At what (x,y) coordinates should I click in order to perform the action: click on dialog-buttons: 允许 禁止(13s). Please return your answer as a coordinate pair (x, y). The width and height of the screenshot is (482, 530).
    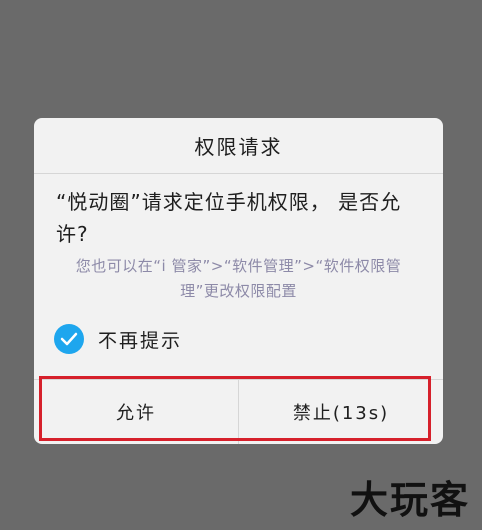
    Looking at the image, I should click on (238, 411).